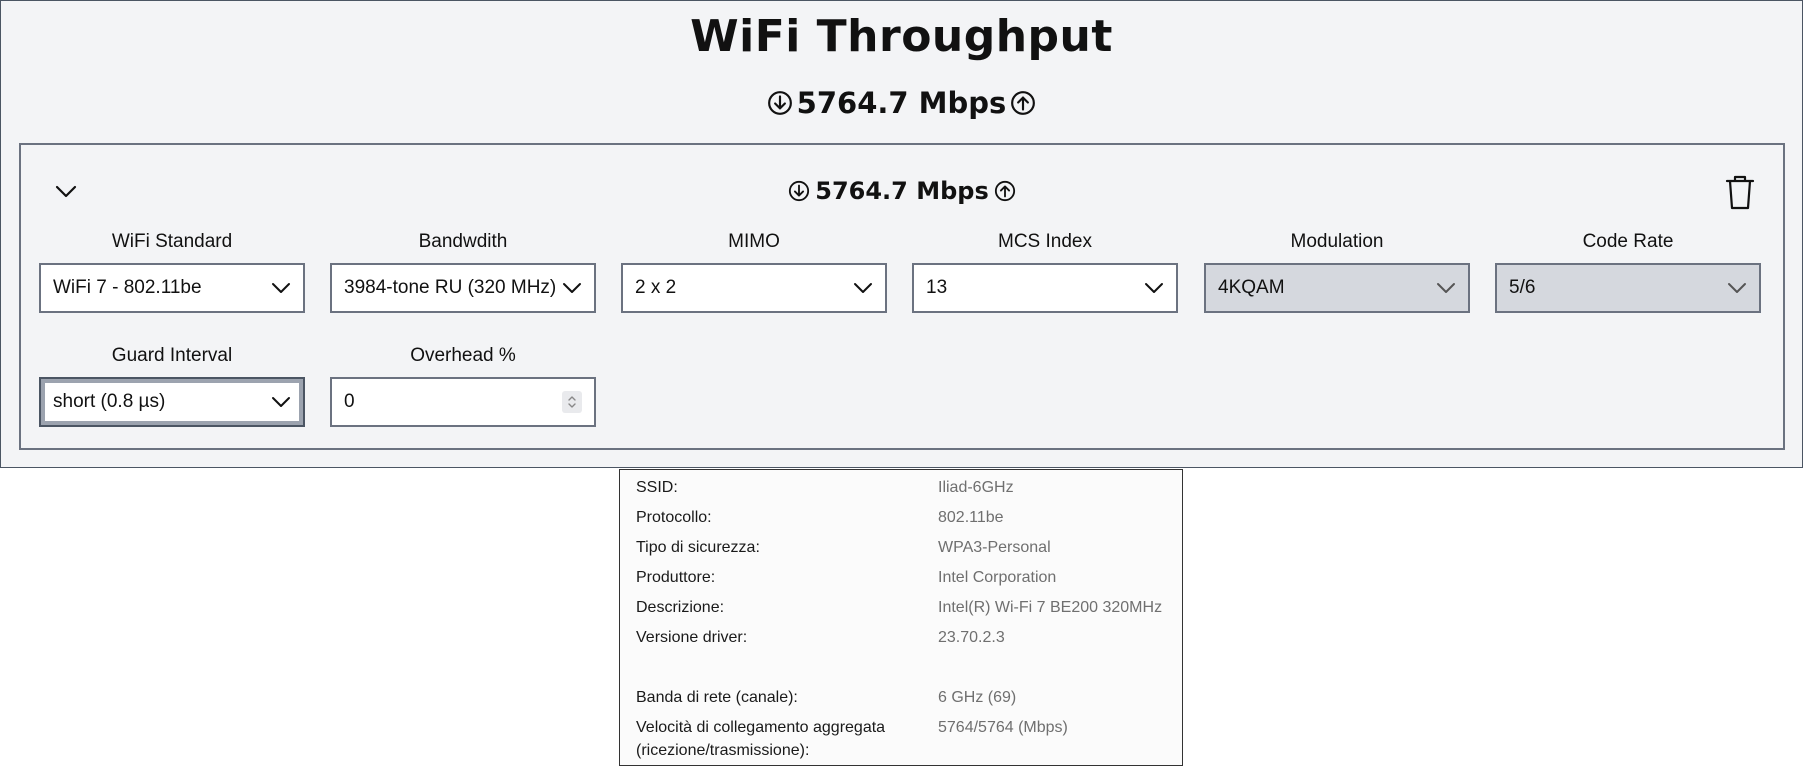  I want to click on modulation-select: 4KQAM, so click(1337, 288).